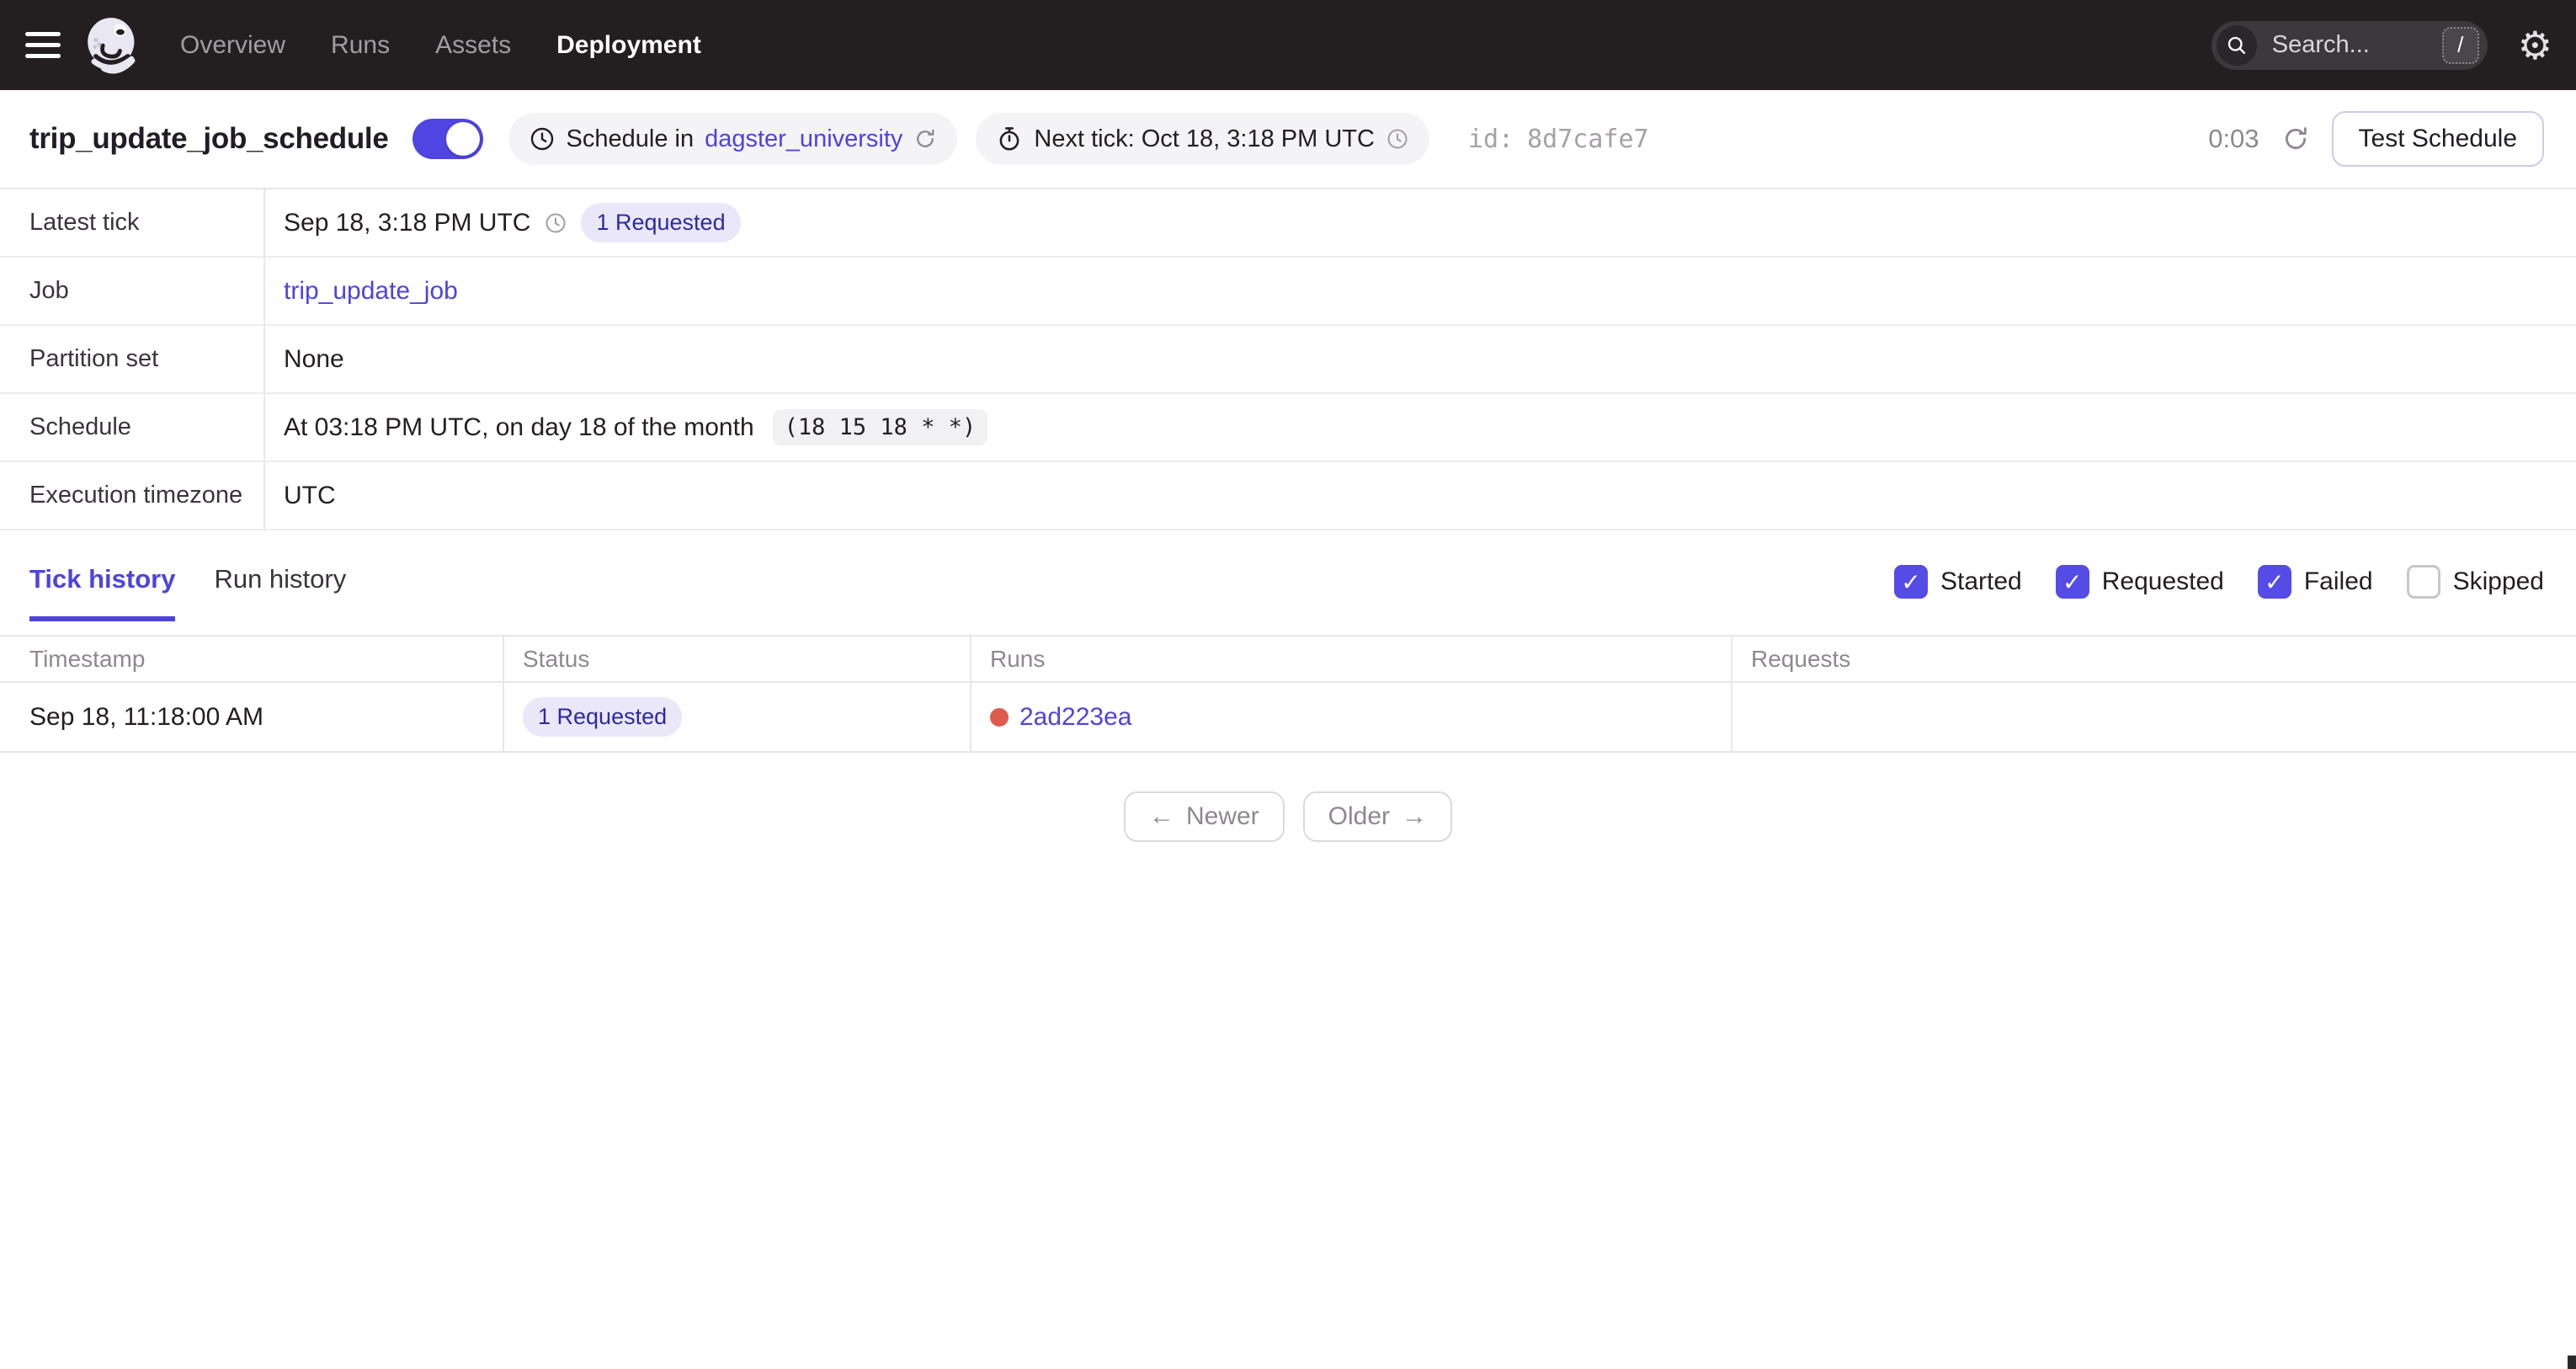 This screenshot has height=1369, width=2576. I want to click on tick-timestamp: Sep 18, 11:18:00 AM, so click(146, 716).